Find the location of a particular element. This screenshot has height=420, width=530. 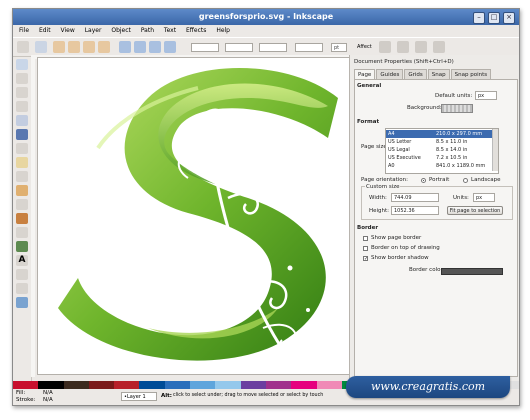

portrait-radio is located at coordinates (423, 180).